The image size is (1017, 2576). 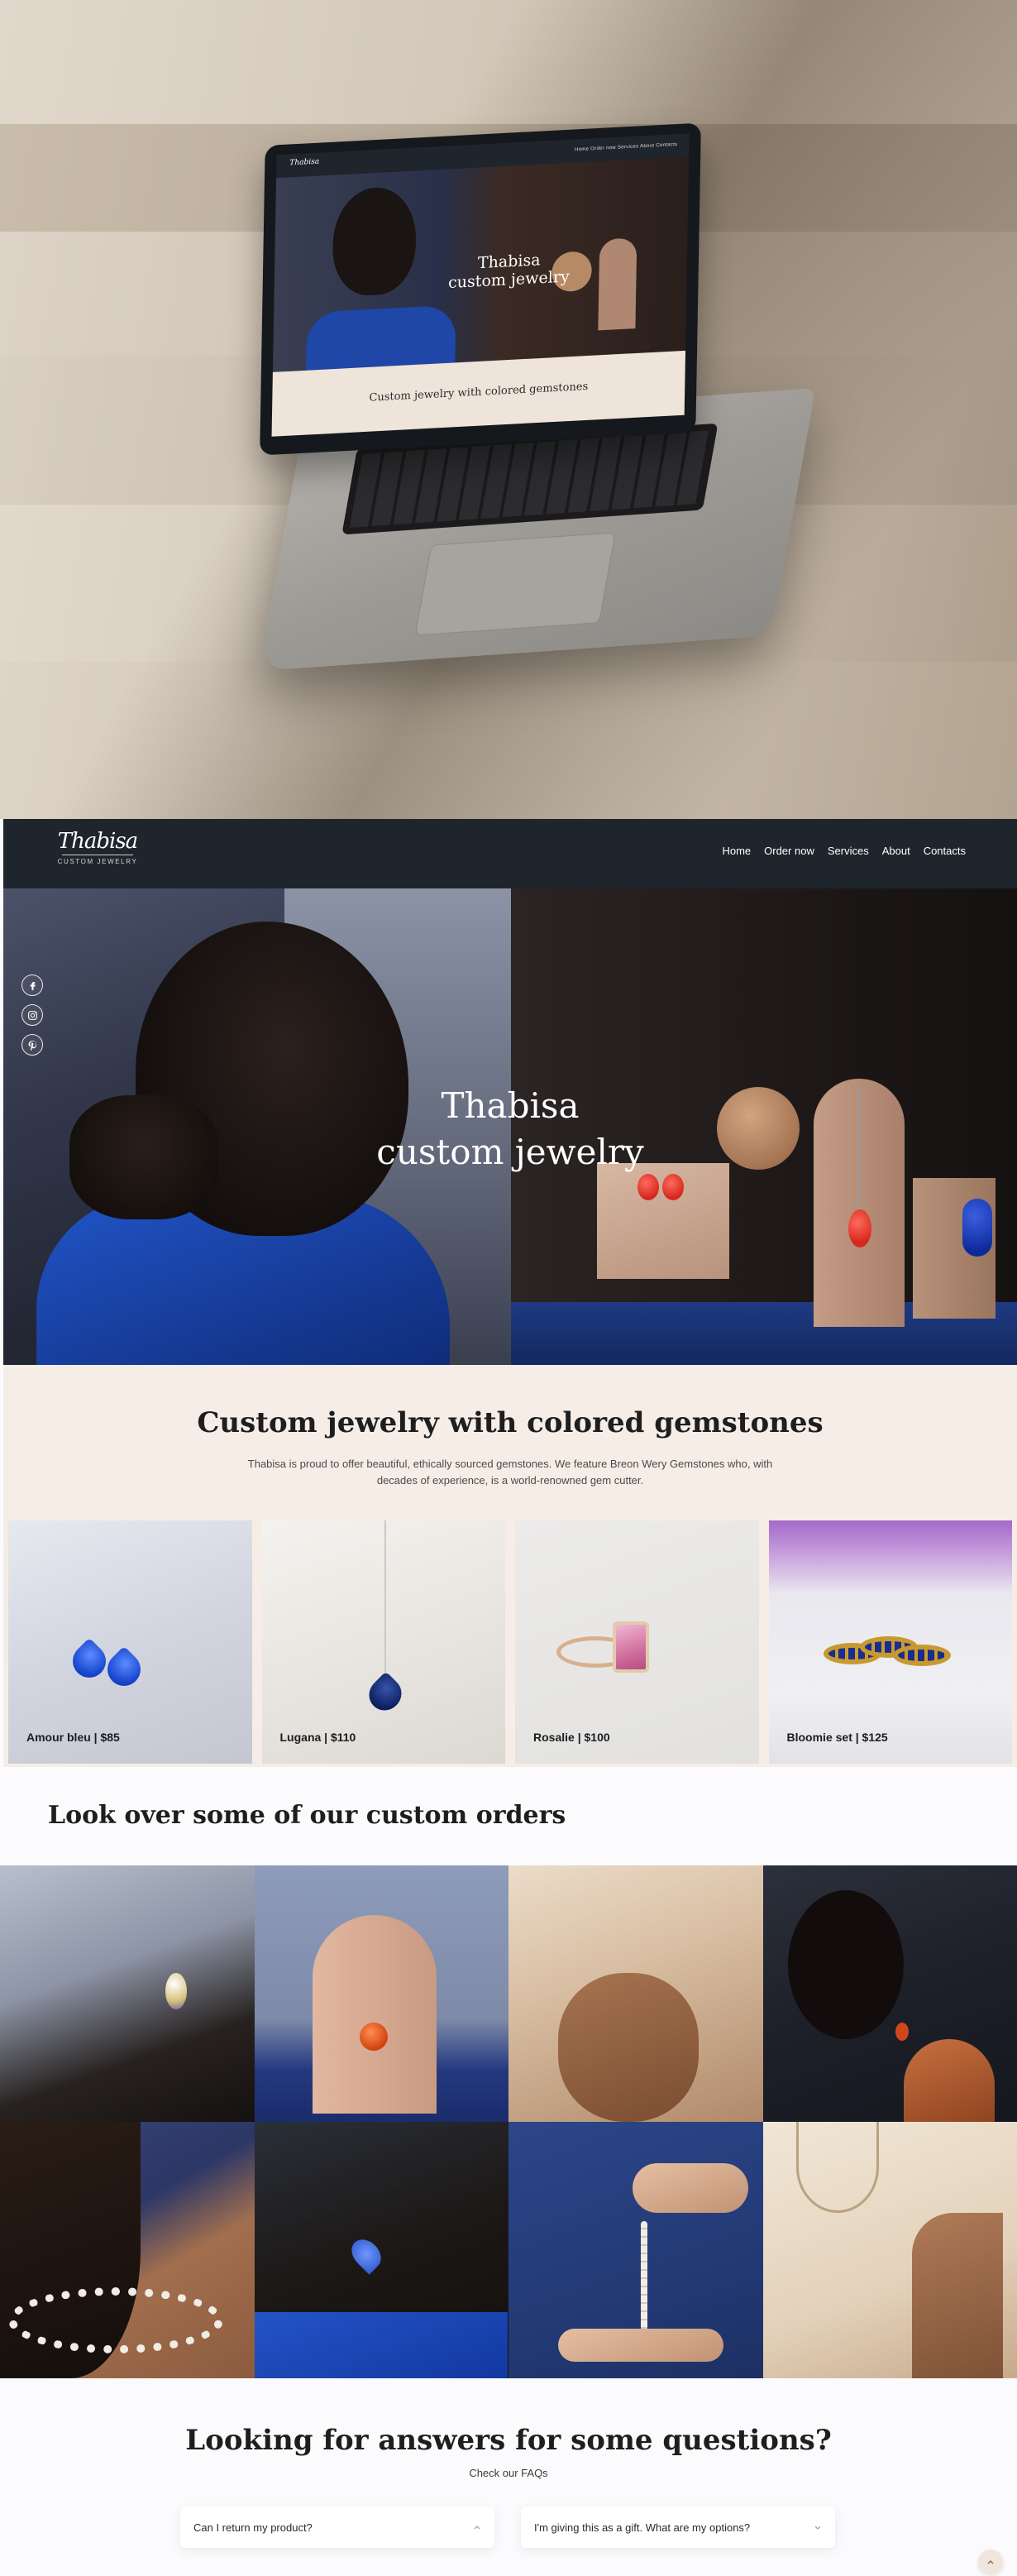 What do you see at coordinates (890, 1642) in the screenshot?
I see `product-card-bloomie-set: Bloomie set | $125` at bounding box center [890, 1642].